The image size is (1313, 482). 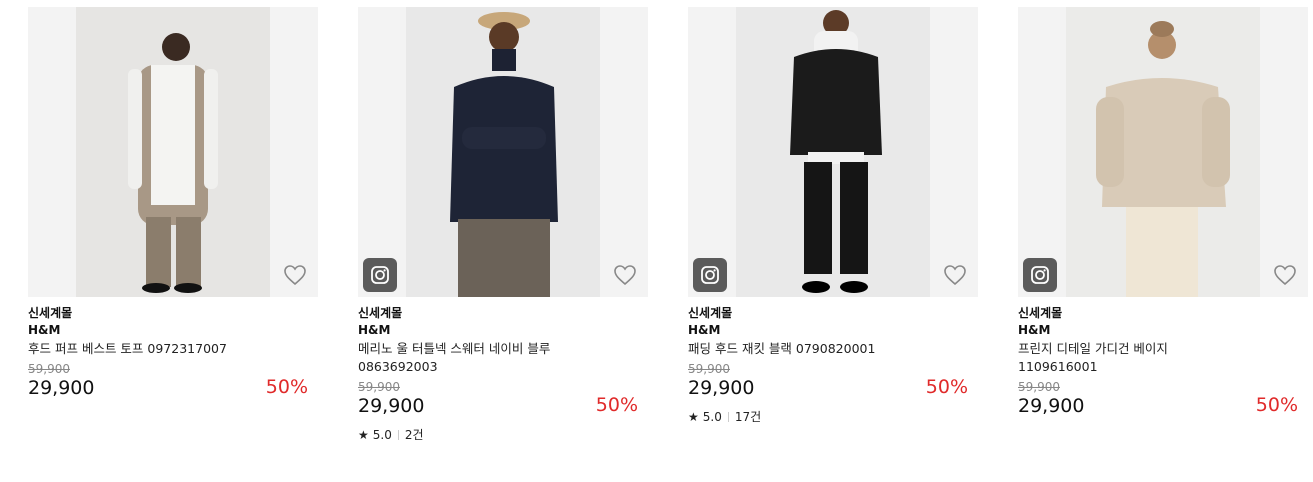 I want to click on product-name: 후드 퍼프 베스트 토프 0972317007, so click(x=138, y=349).